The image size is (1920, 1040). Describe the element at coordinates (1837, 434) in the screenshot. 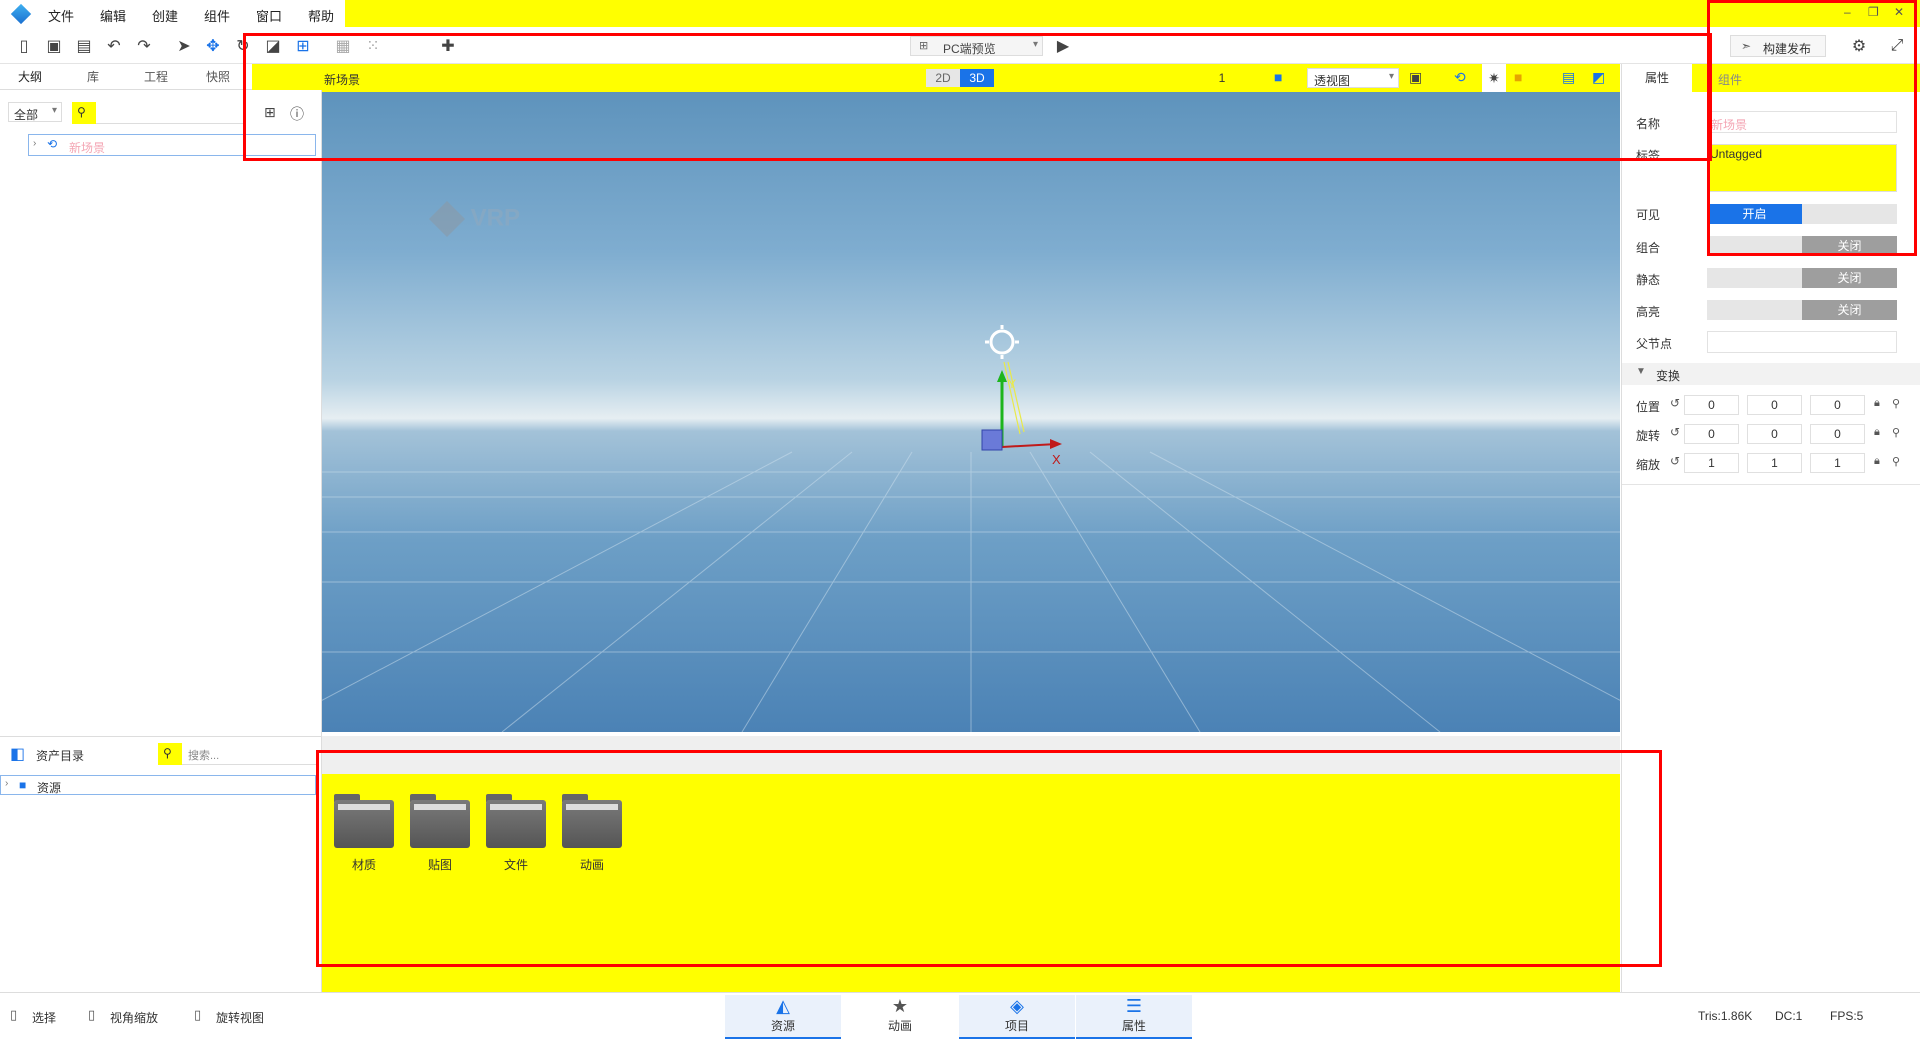

I see `rotation-z: 0` at that location.